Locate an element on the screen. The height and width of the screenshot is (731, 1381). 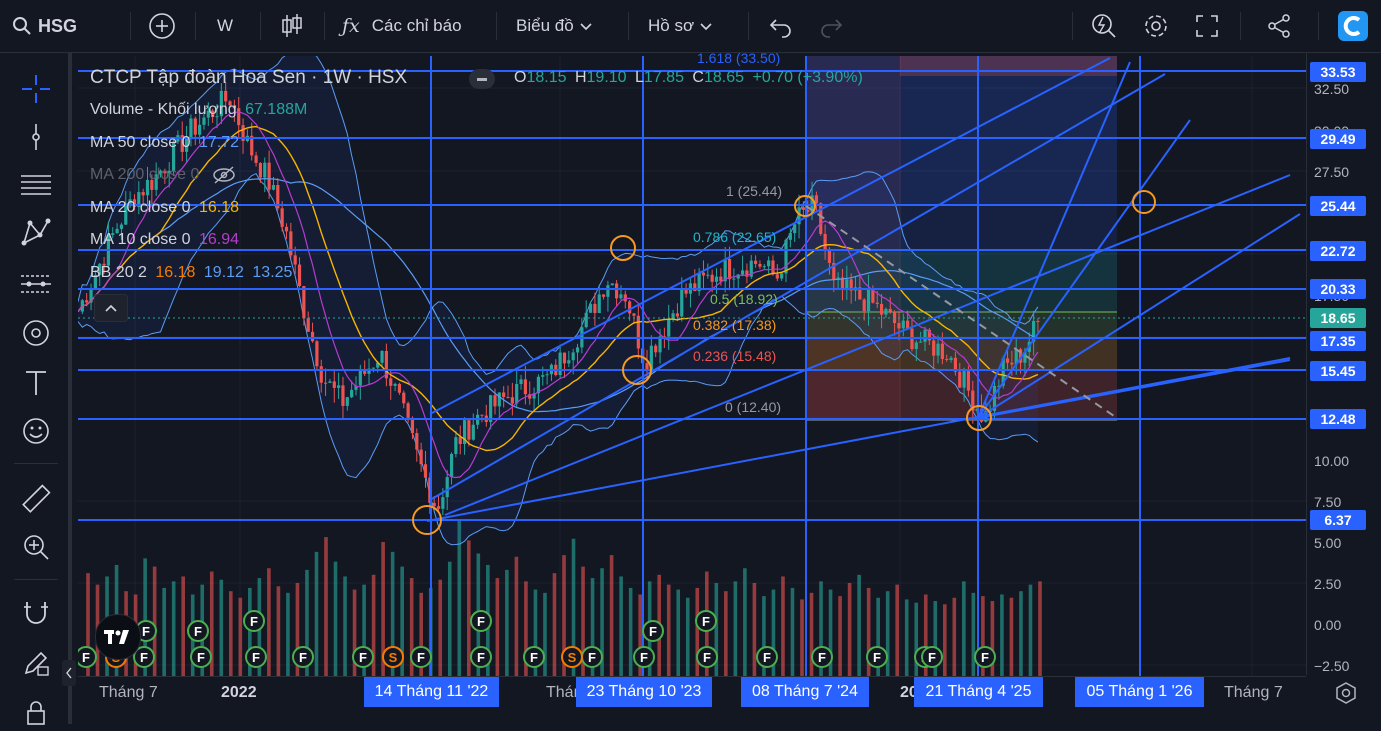
pencil-lock-icon is located at coordinates (36, 663).